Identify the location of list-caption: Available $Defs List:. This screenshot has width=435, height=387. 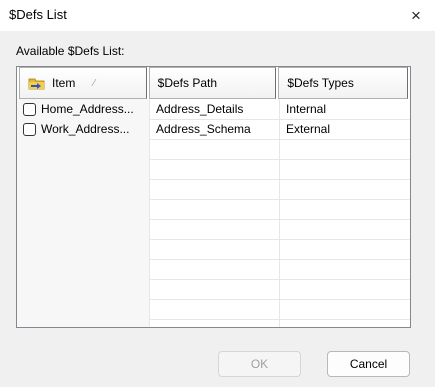
(70, 51).